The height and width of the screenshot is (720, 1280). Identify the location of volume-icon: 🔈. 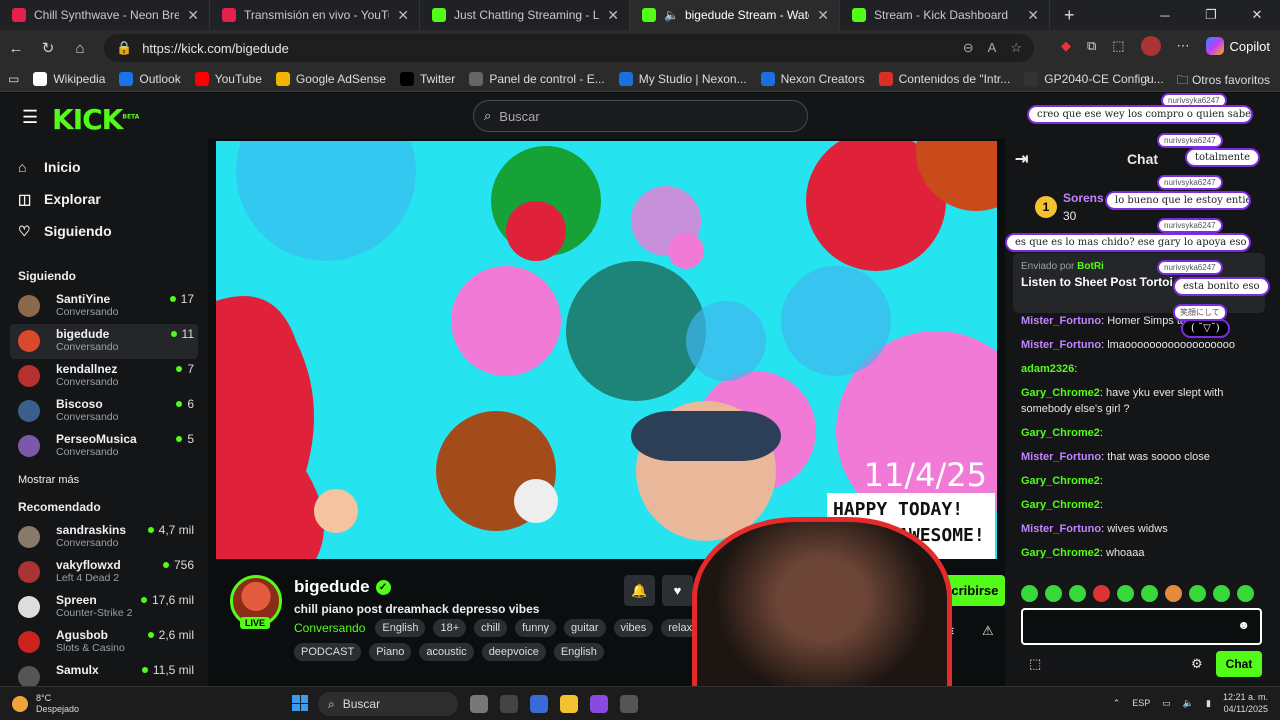
(1188, 703).